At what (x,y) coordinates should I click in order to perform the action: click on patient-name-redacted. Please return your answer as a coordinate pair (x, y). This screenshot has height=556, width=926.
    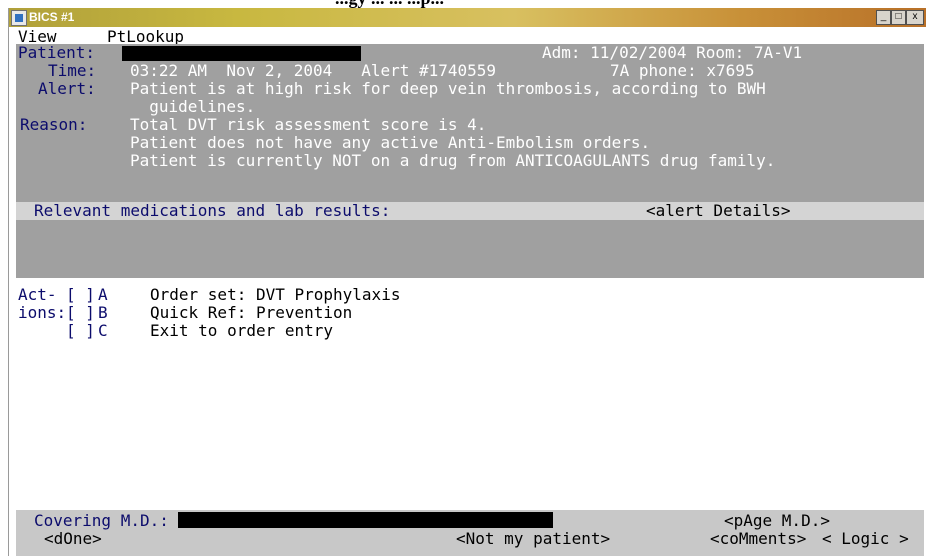
    Looking at the image, I should click on (241, 53).